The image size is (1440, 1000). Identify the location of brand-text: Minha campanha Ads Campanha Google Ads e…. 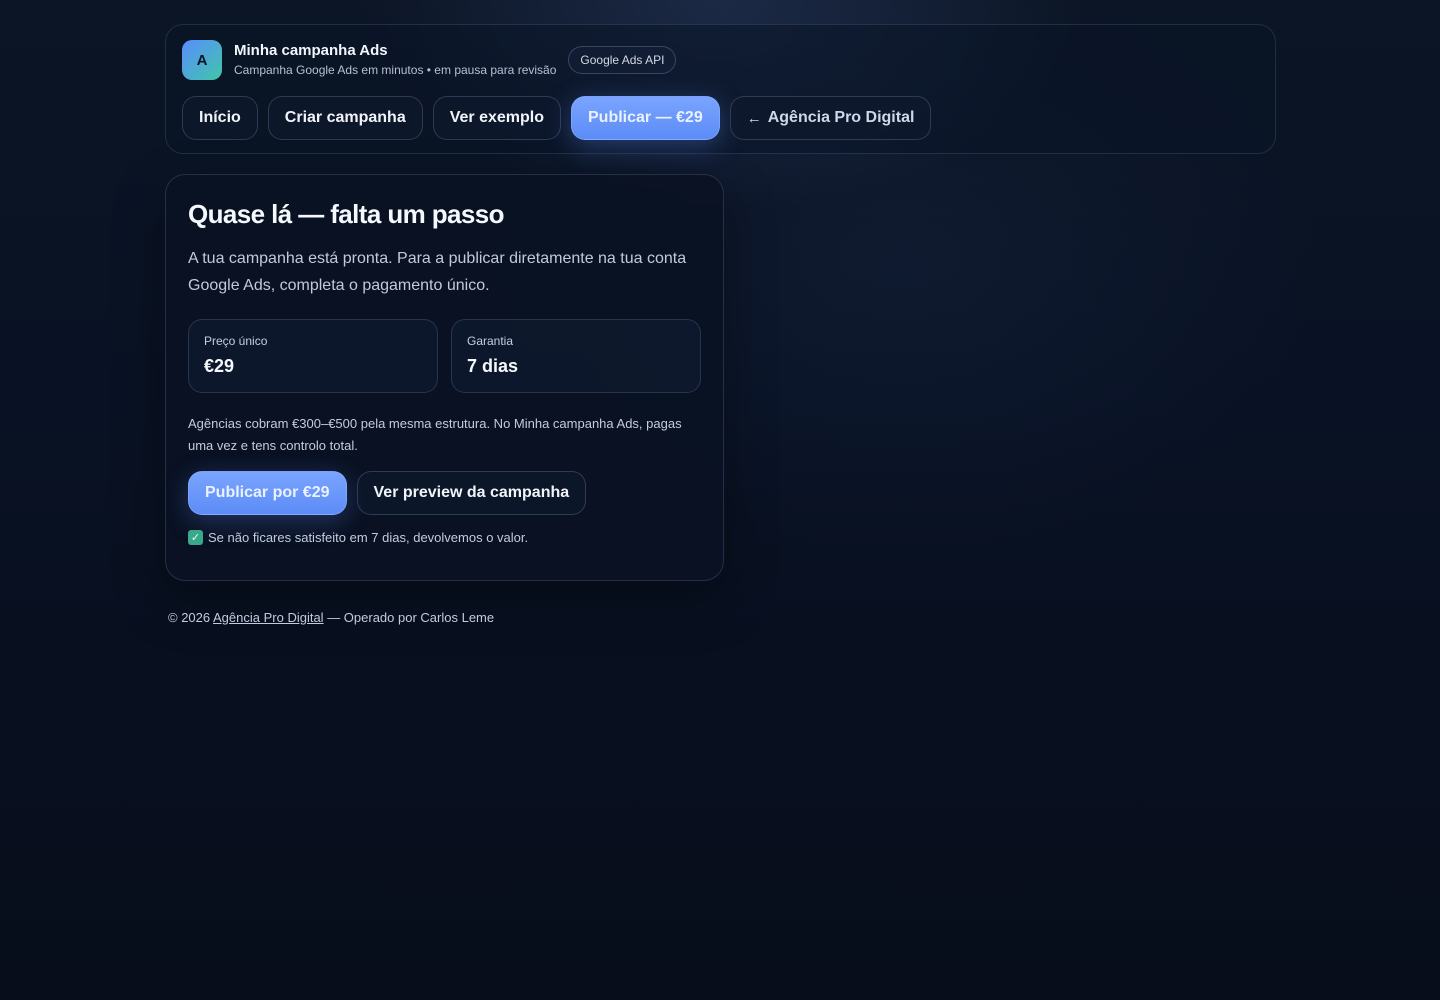
(395, 60).